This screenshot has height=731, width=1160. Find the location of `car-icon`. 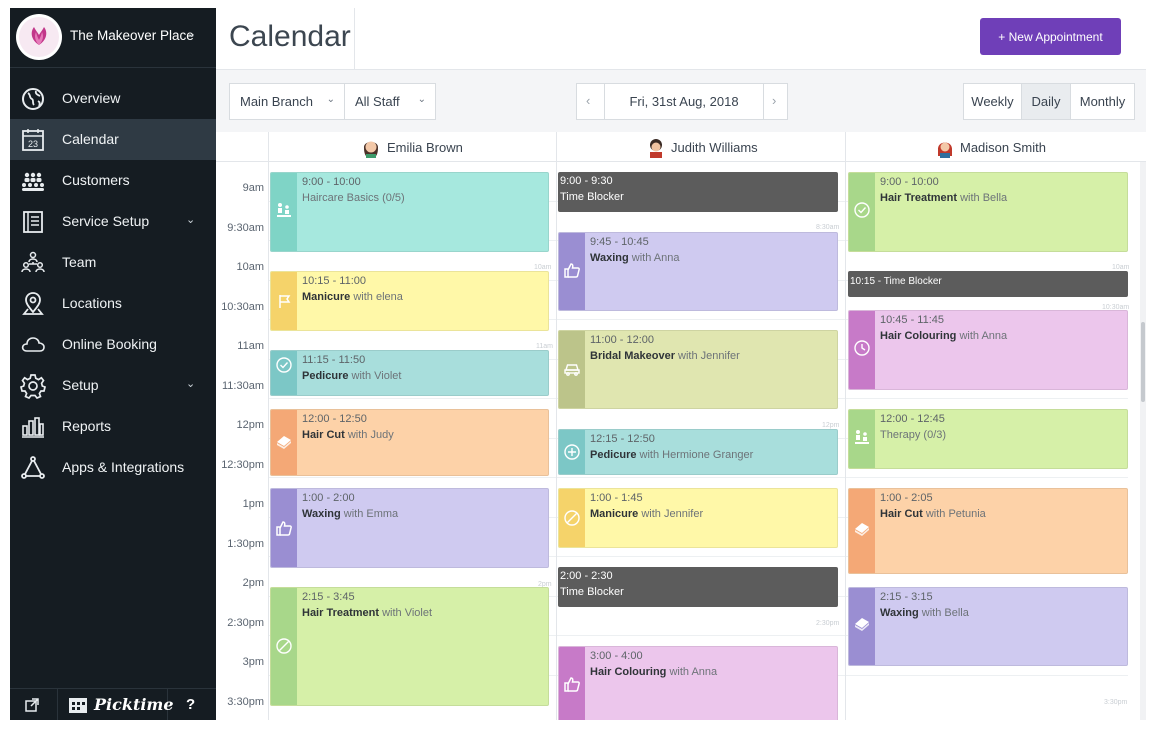

car-icon is located at coordinates (572, 368).